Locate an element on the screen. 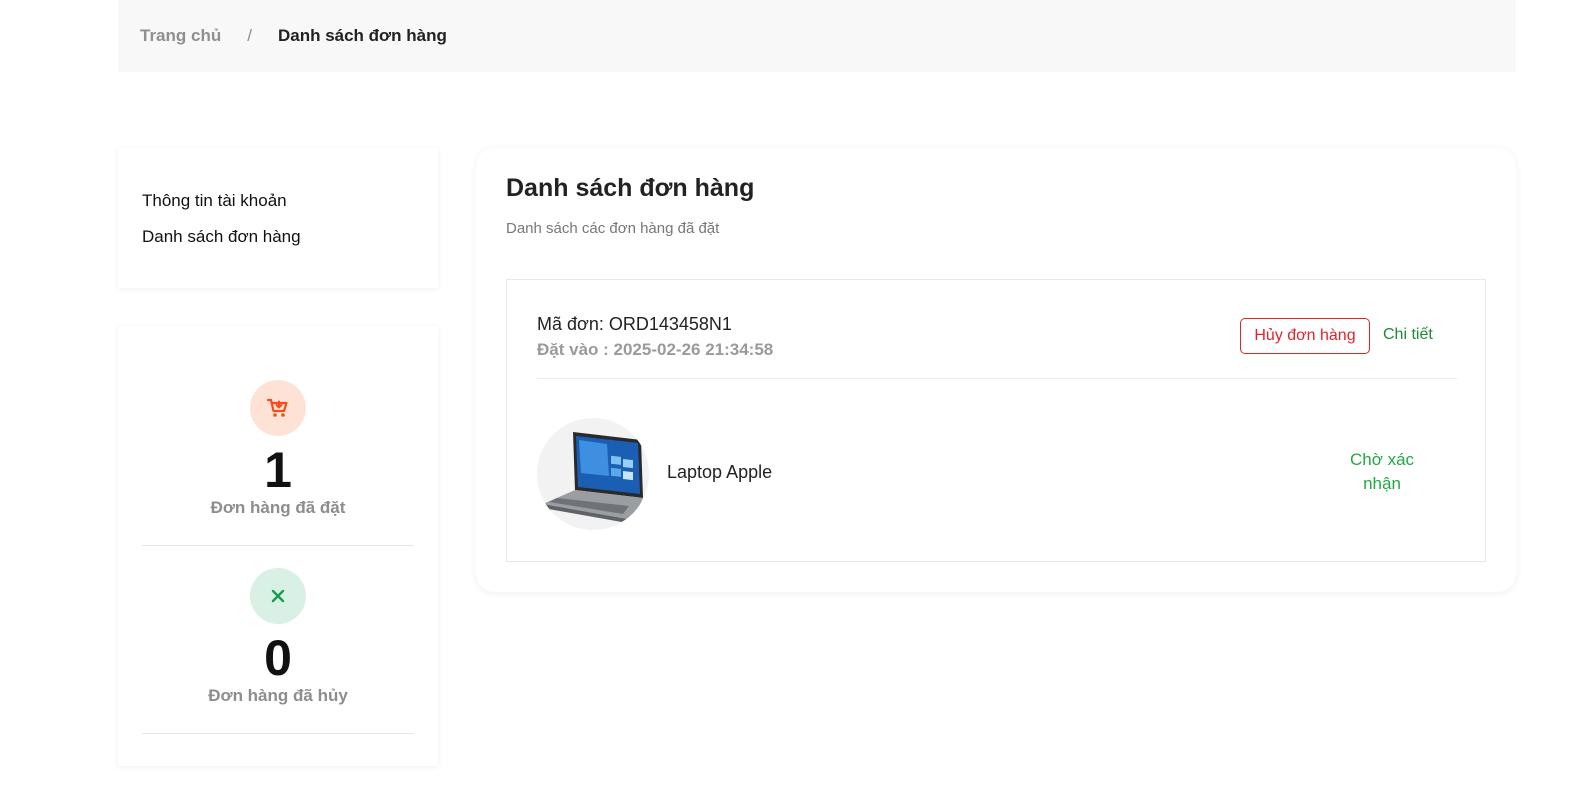  order-divider is located at coordinates (997, 378).